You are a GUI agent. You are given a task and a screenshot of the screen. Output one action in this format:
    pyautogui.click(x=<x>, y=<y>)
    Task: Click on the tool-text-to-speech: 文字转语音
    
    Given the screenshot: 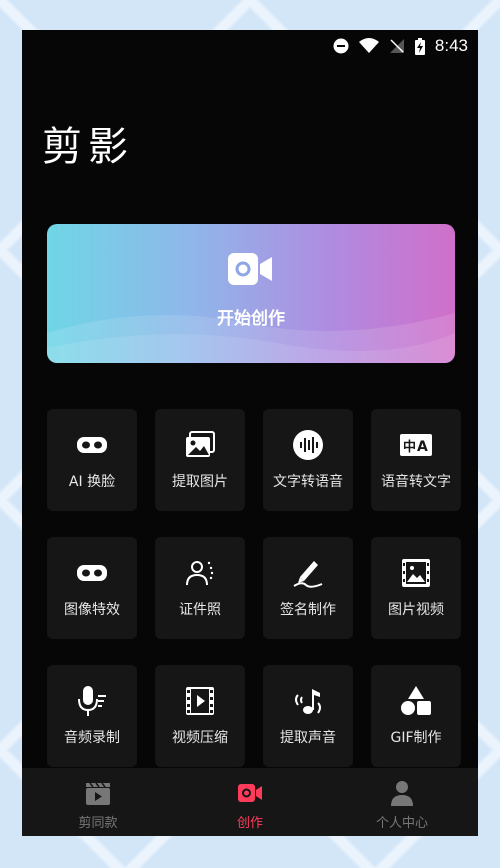 What is the action you would take?
    pyautogui.click(x=308, y=460)
    